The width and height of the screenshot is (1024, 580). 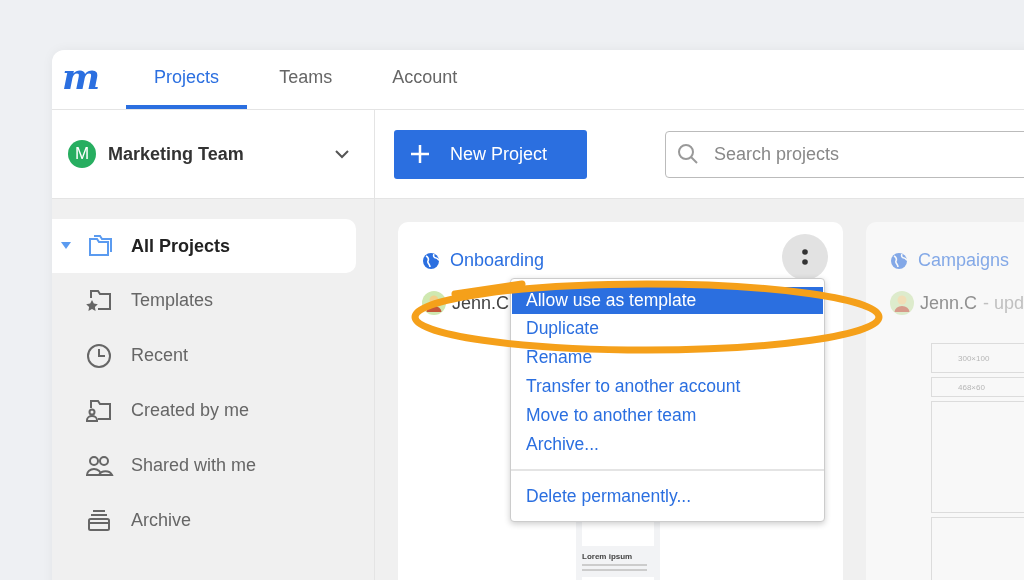 I want to click on menu-item: Move to another team, so click(x=667, y=415).